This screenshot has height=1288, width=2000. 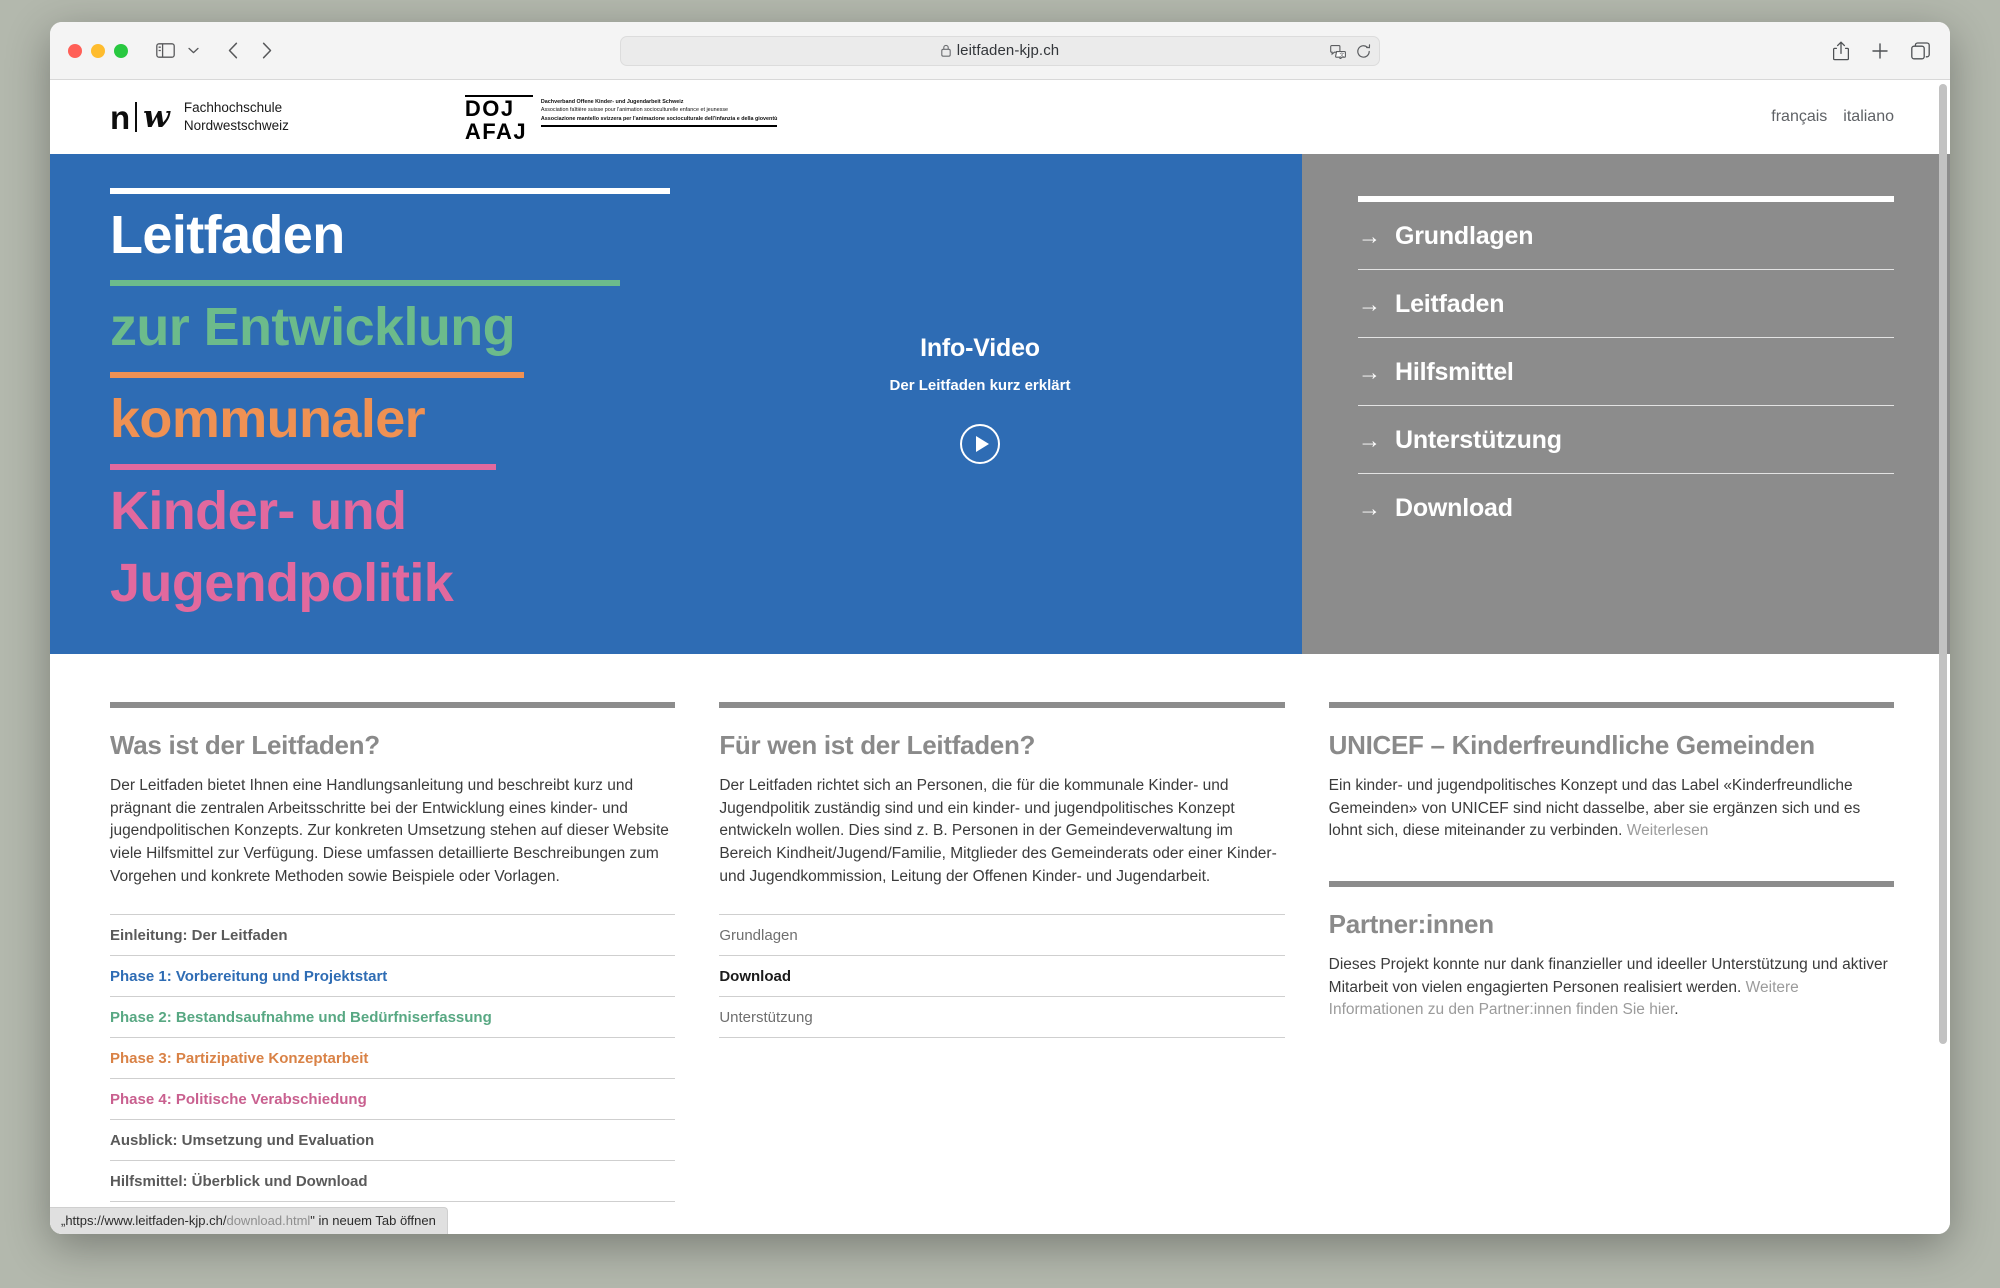 What do you see at coordinates (1411, 923) in the screenshot?
I see `partner-title: Partner:innen` at bounding box center [1411, 923].